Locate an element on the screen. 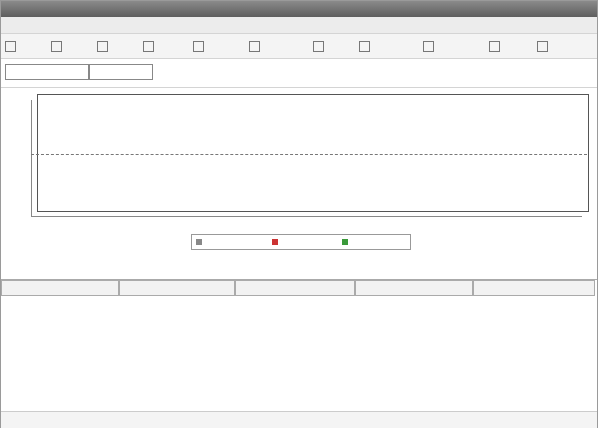 The image size is (598, 428). toolbar-button-7-icon is located at coordinates (318, 46).